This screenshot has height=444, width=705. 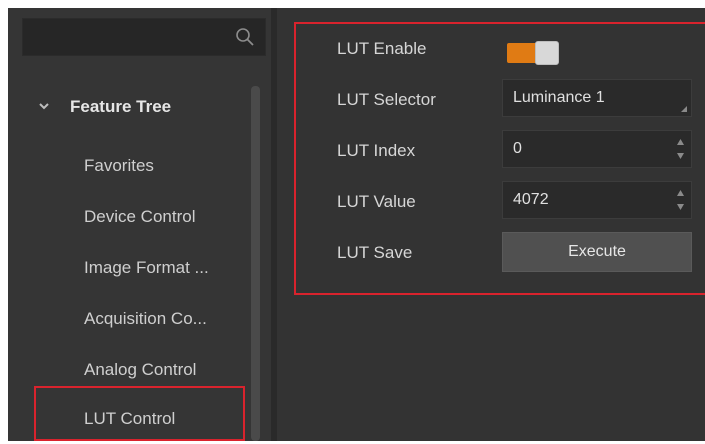 What do you see at coordinates (44, 106) in the screenshot?
I see `chevron-down-icon` at bounding box center [44, 106].